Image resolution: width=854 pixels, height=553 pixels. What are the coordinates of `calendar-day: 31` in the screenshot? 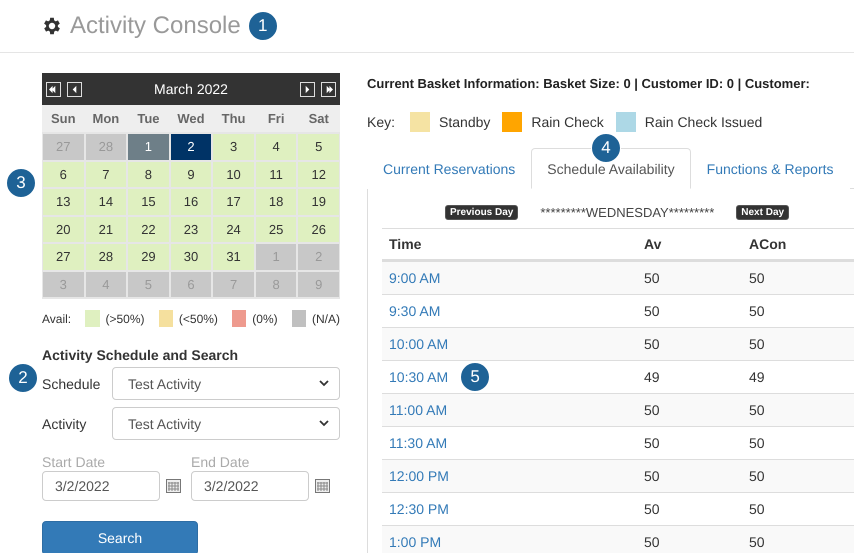 It's located at (233, 257).